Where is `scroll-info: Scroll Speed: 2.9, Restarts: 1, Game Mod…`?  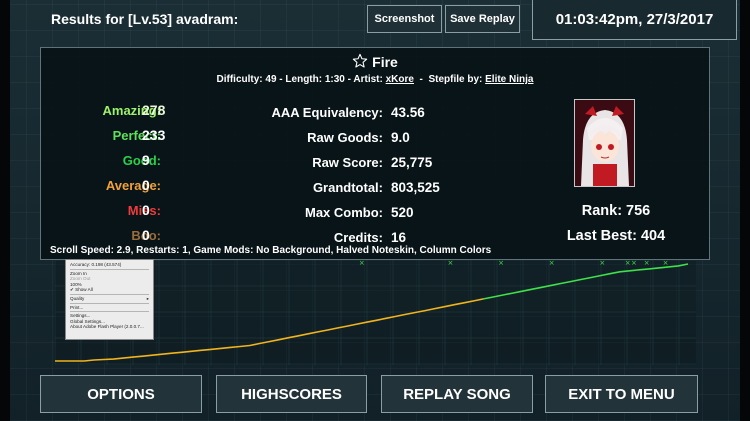 scroll-info: Scroll Speed: 2.9, Restarts: 1, Game Mod… is located at coordinates (271, 250).